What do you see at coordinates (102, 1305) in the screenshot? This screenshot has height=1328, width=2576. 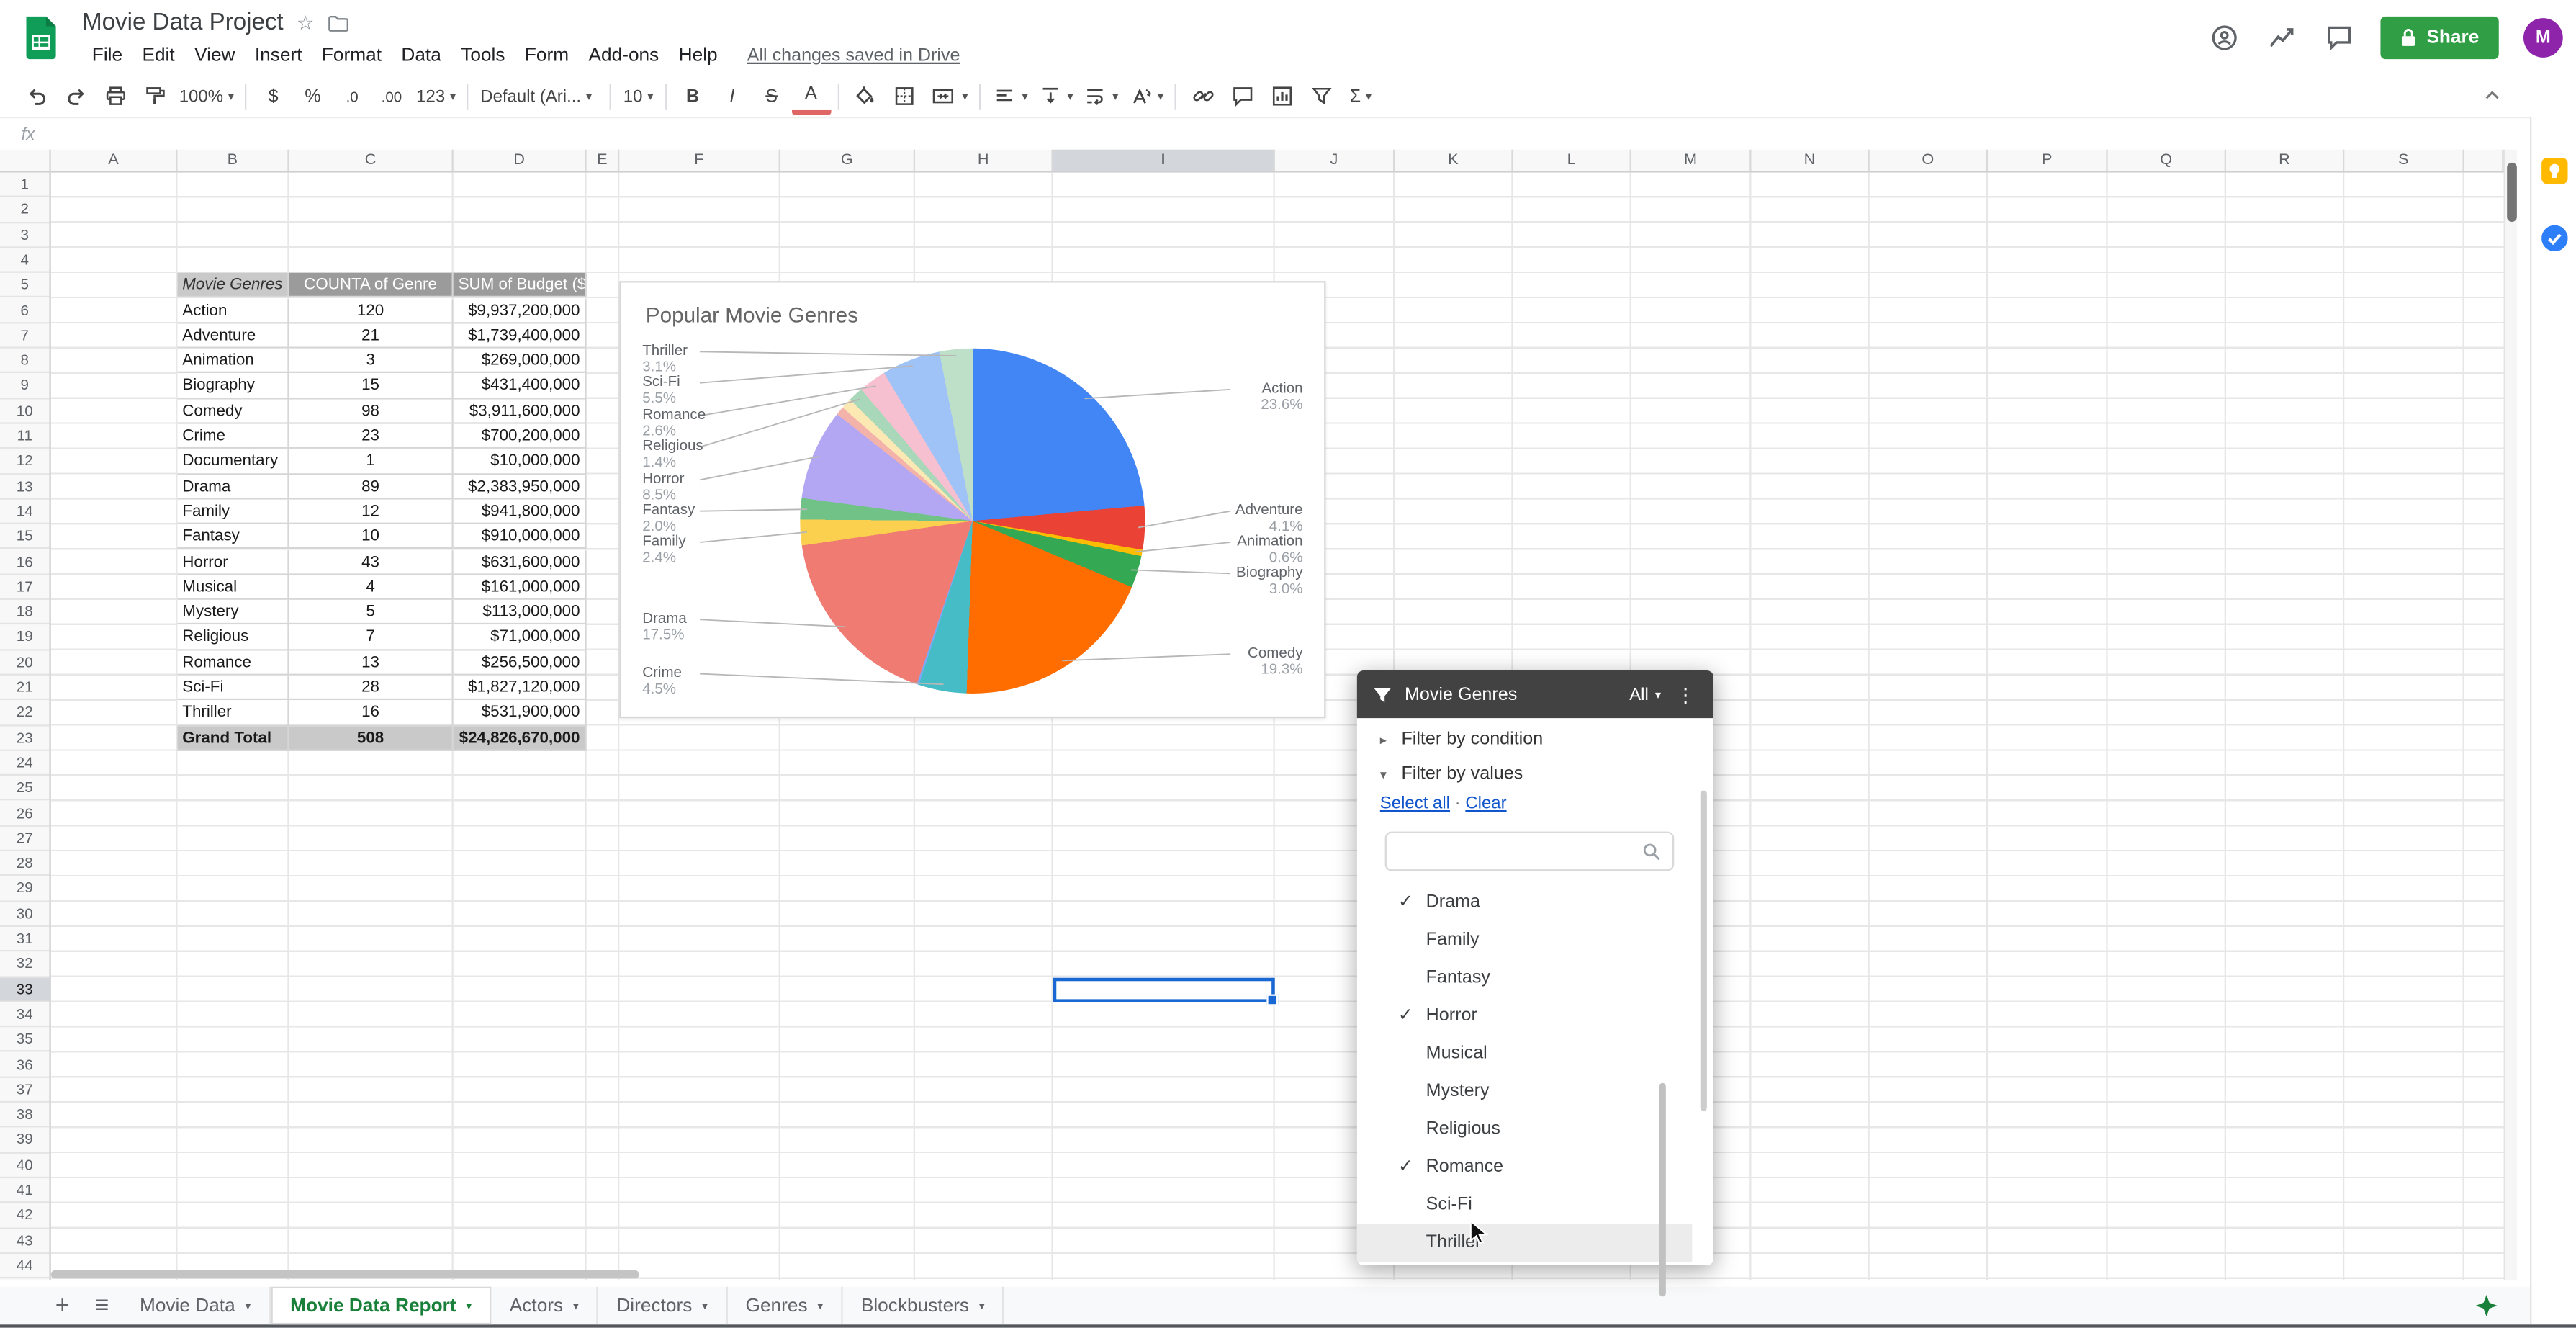 I see `all-sheets-button: ≡` at bounding box center [102, 1305].